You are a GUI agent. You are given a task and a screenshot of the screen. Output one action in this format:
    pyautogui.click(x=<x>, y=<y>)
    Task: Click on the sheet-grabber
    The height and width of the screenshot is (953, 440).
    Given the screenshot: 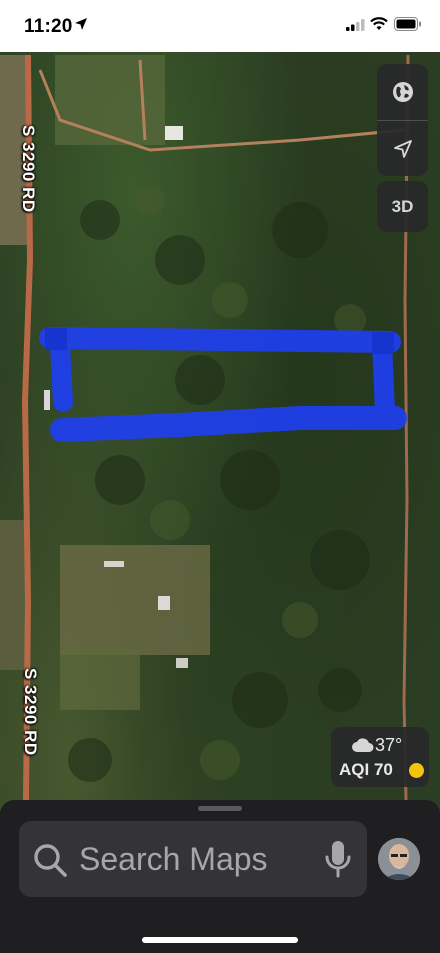 What is the action you would take?
    pyautogui.click(x=220, y=808)
    